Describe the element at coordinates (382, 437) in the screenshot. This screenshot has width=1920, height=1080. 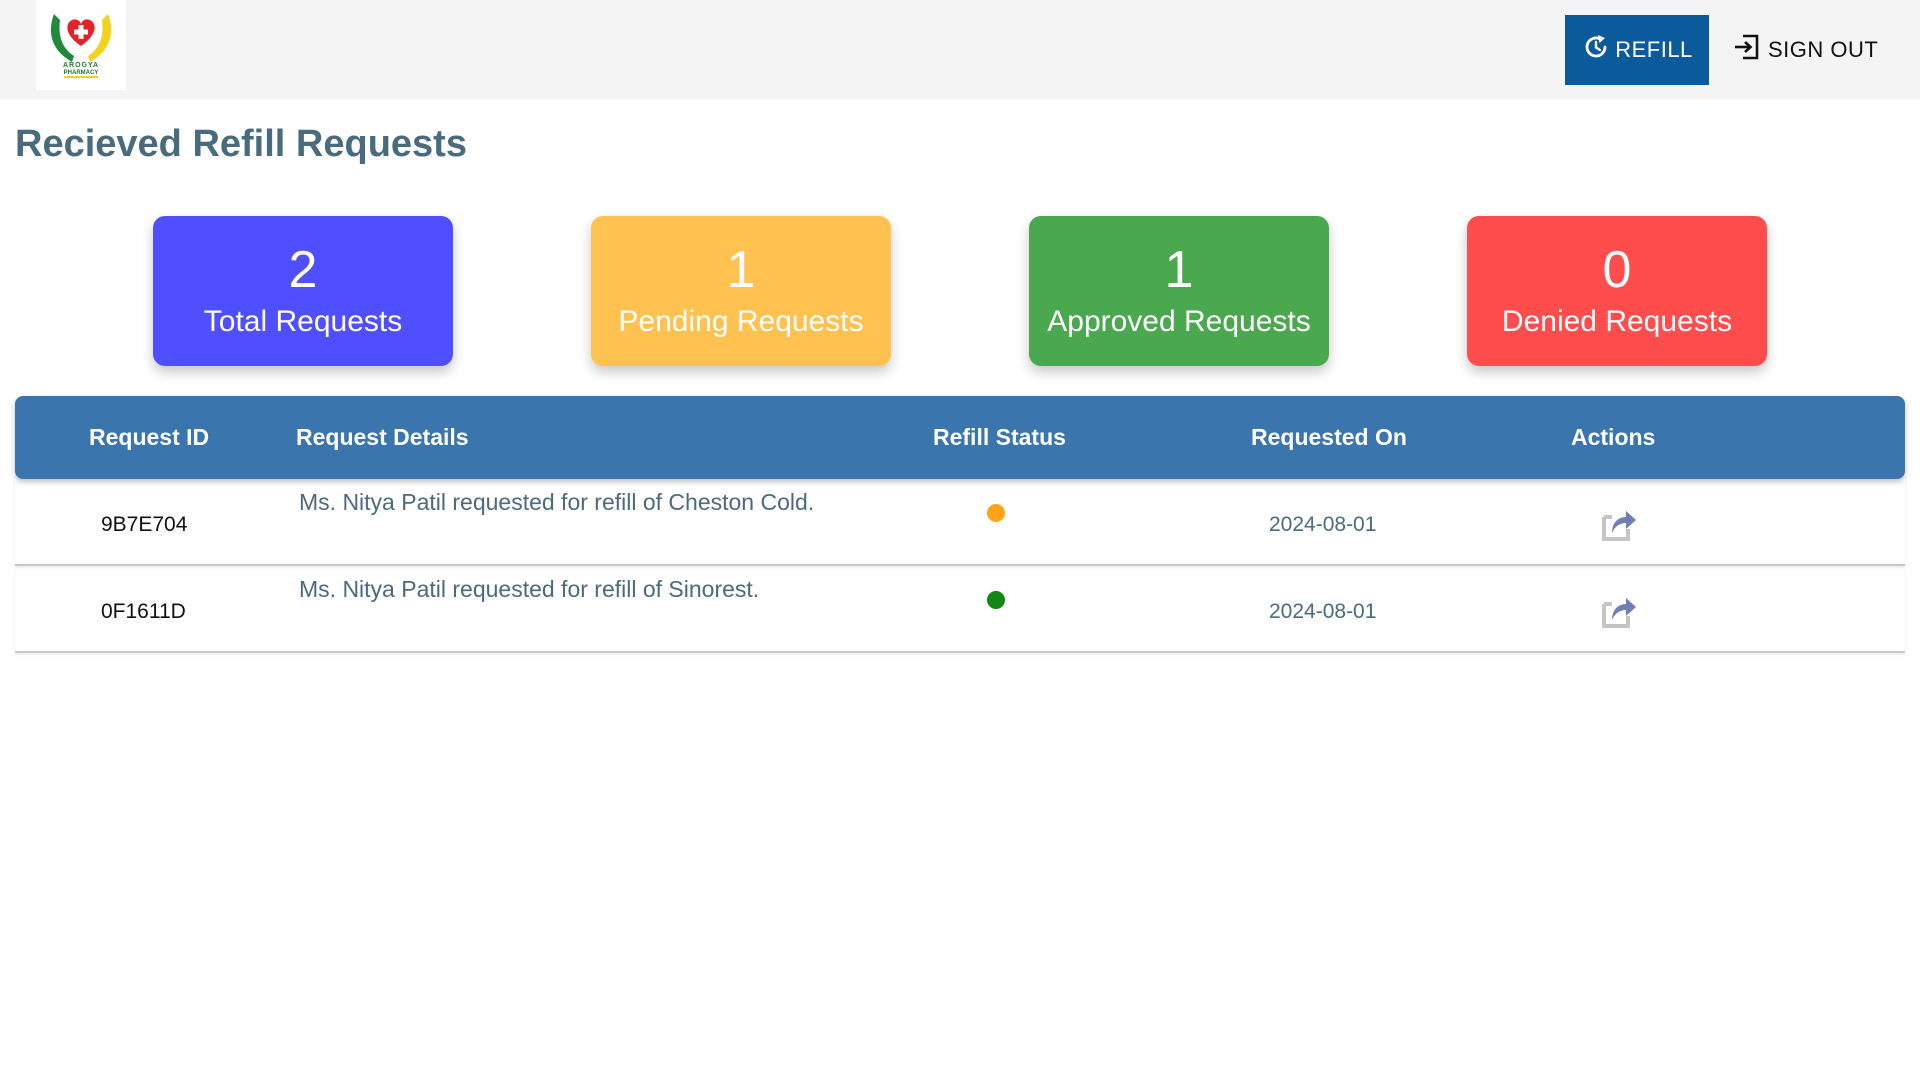
I see `column-header-request-details: Request Details` at that location.